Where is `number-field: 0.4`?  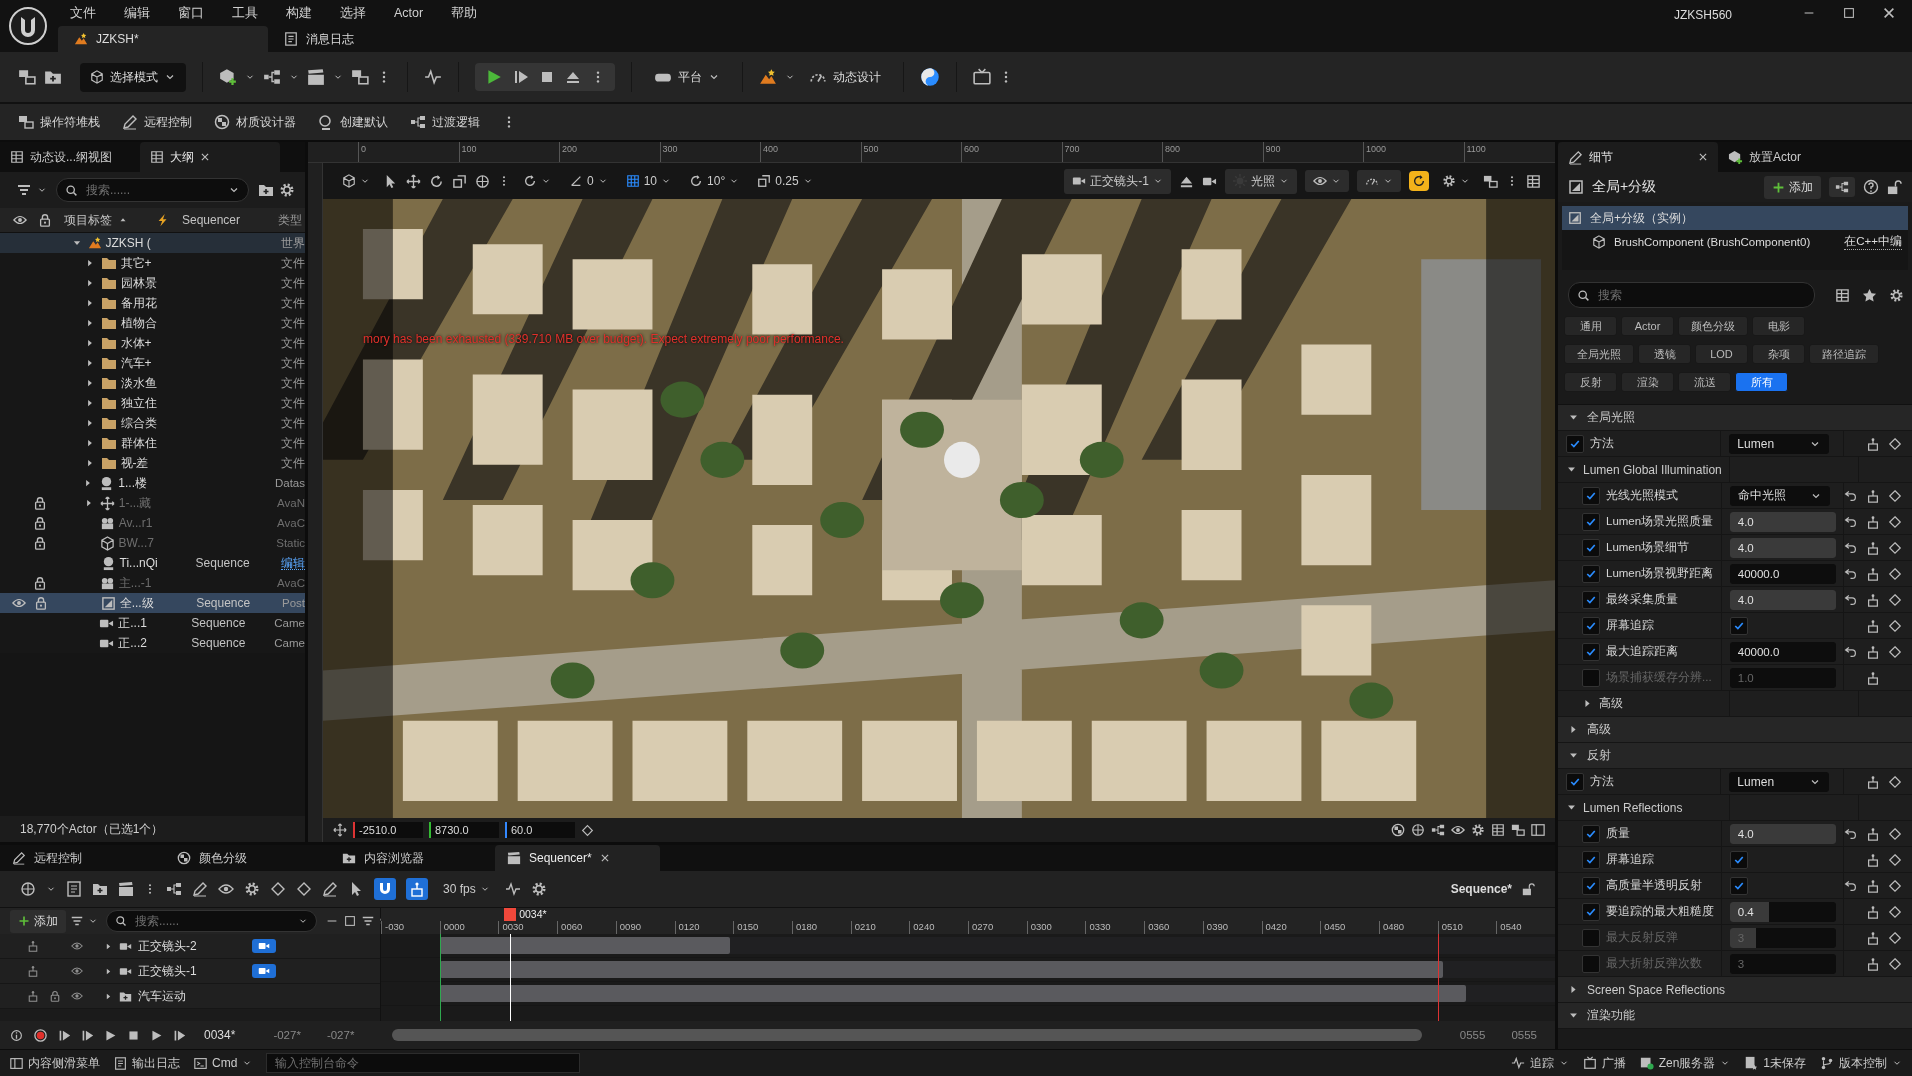 number-field: 0.4 is located at coordinates (1782, 911).